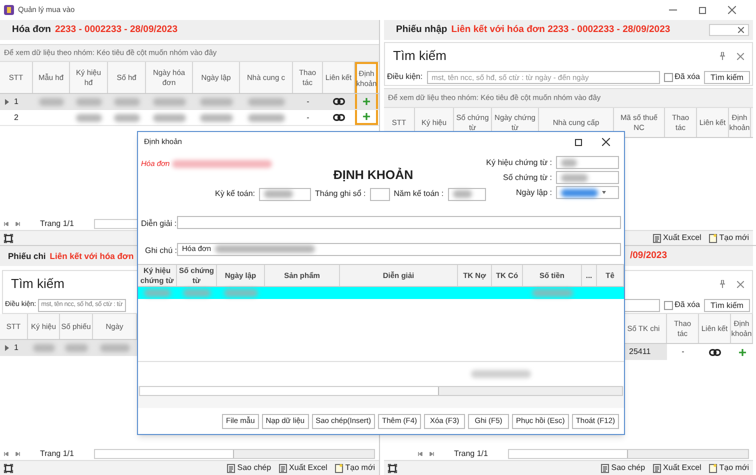 This screenshot has width=756, height=475. Describe the element at coordinates (687, 305) in the screenshot. I see `checkbox-label: Đã xóa` at that location.